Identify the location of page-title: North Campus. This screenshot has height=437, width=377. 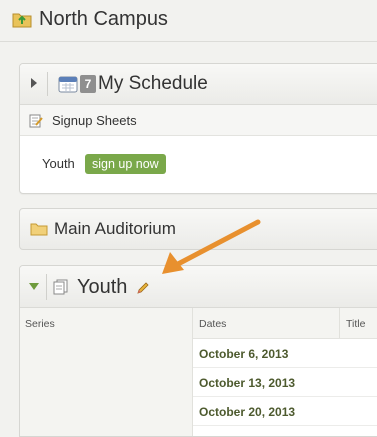
(103, 19).